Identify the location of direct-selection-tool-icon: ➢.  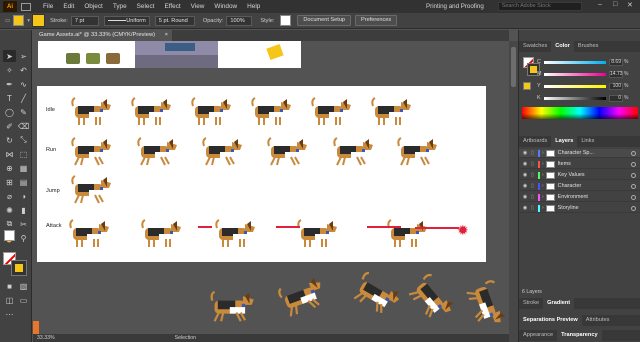
(23, 56).